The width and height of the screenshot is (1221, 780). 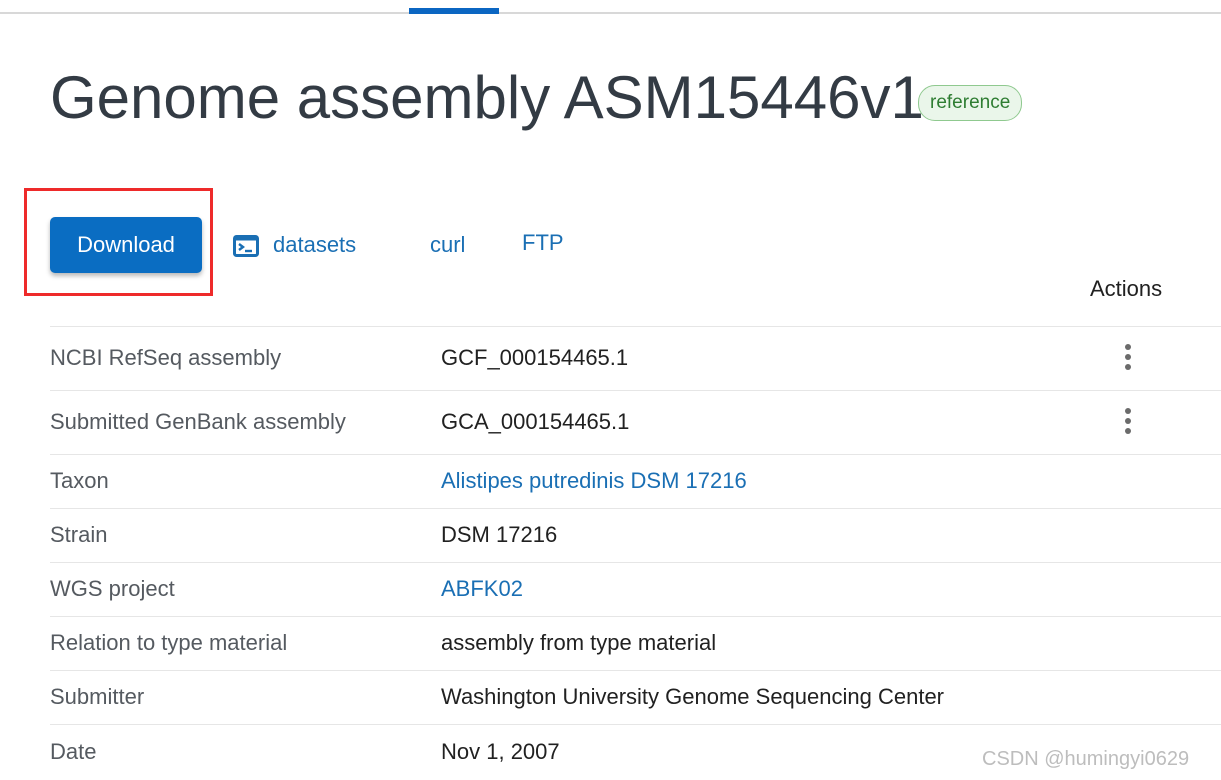 What do you see at coordinates (1126, 288) in the screenshot?
I see `actions-column-header: Actions` at bounding box center [1126, 288].